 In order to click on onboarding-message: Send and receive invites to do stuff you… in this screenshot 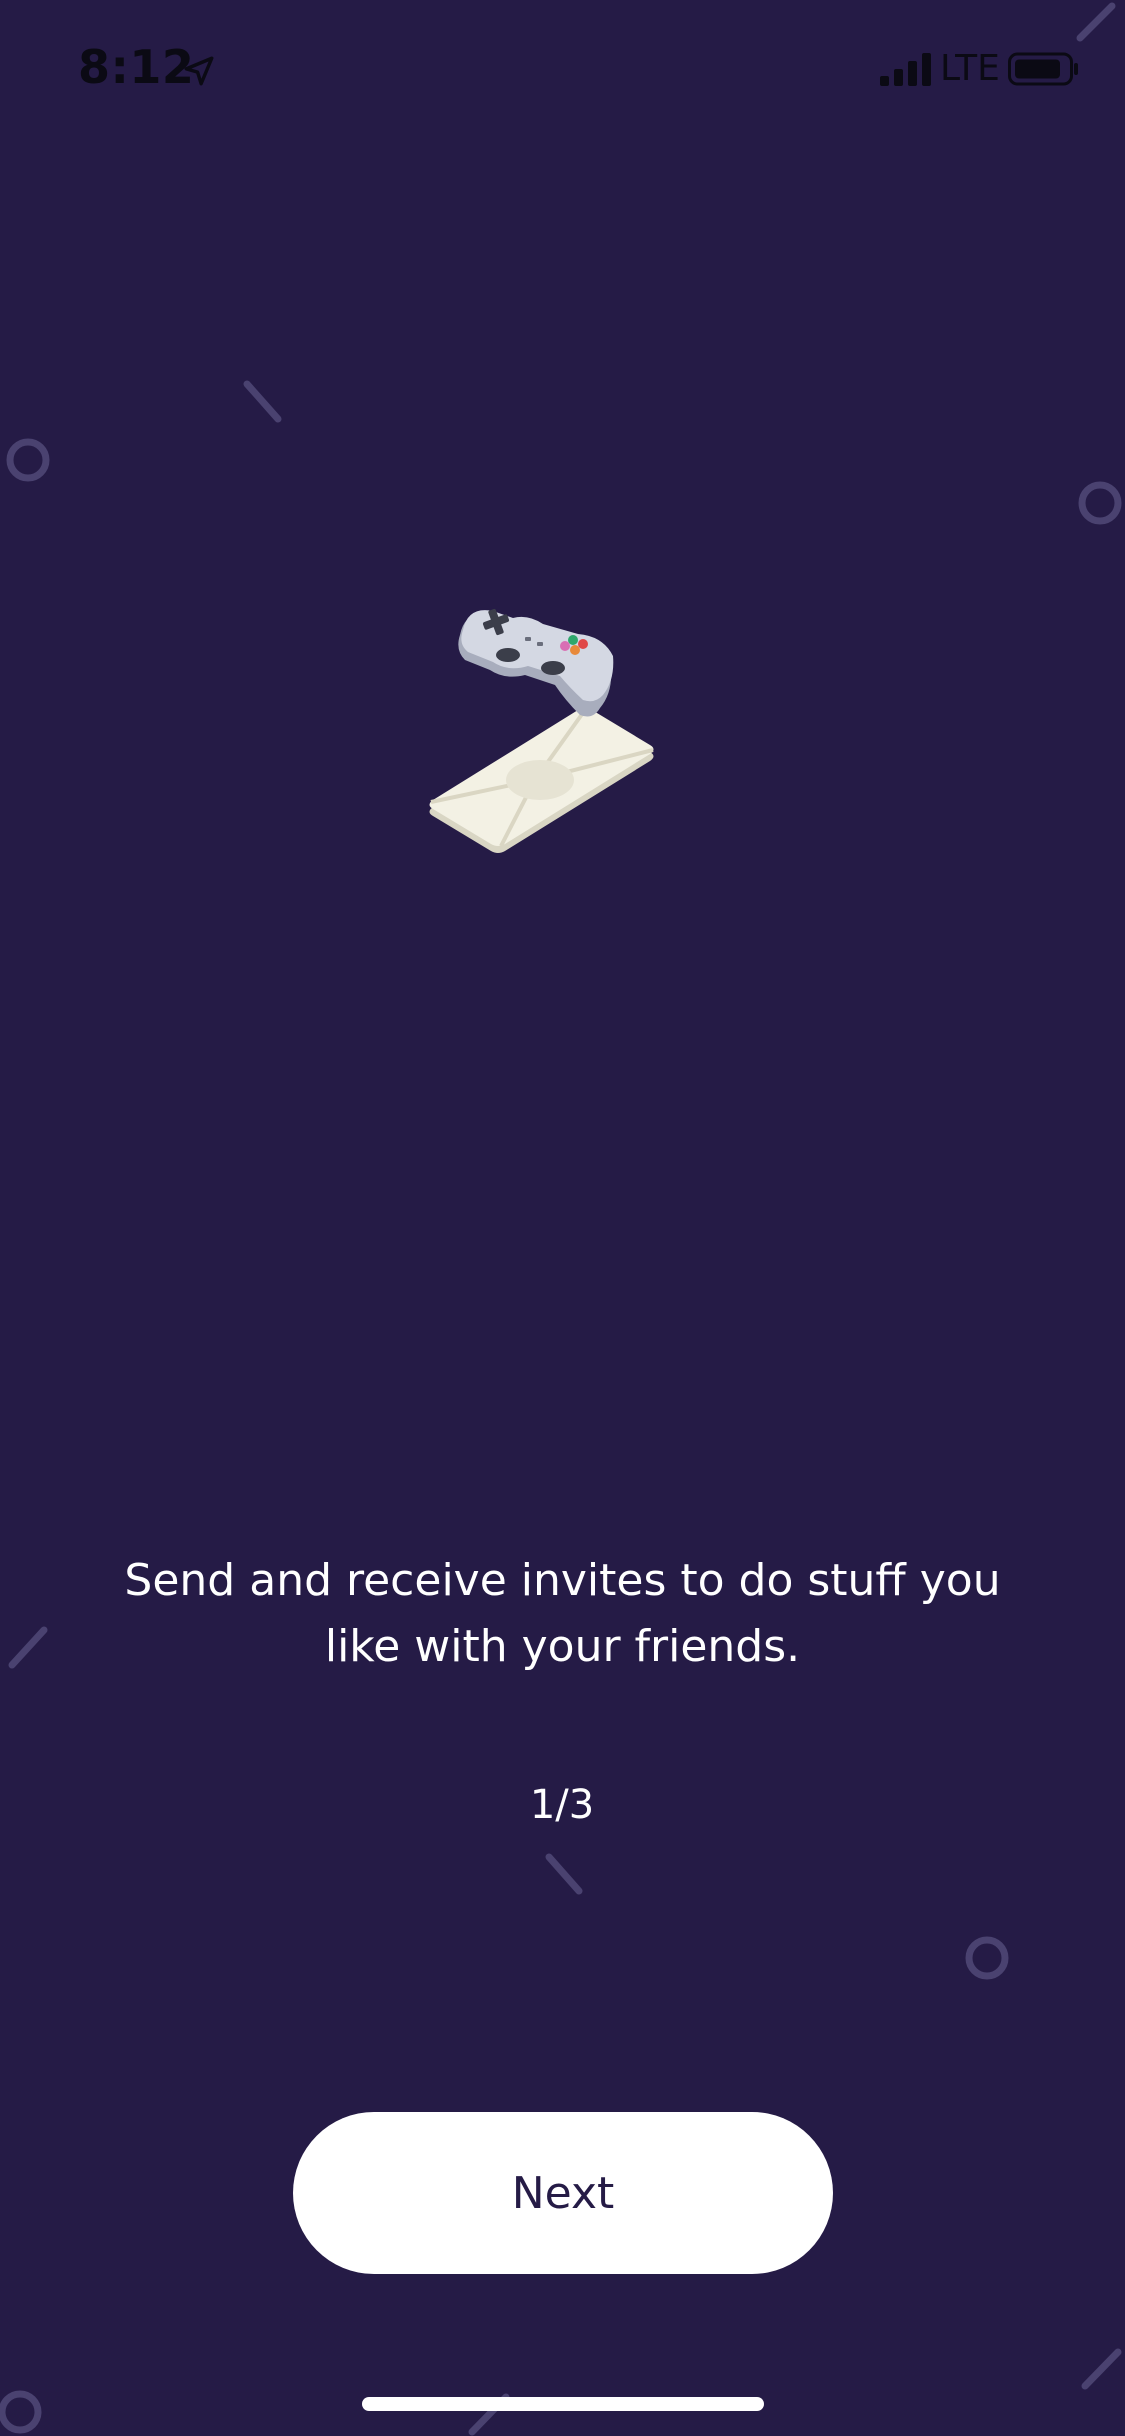, I will do `click(562, 1613)`.